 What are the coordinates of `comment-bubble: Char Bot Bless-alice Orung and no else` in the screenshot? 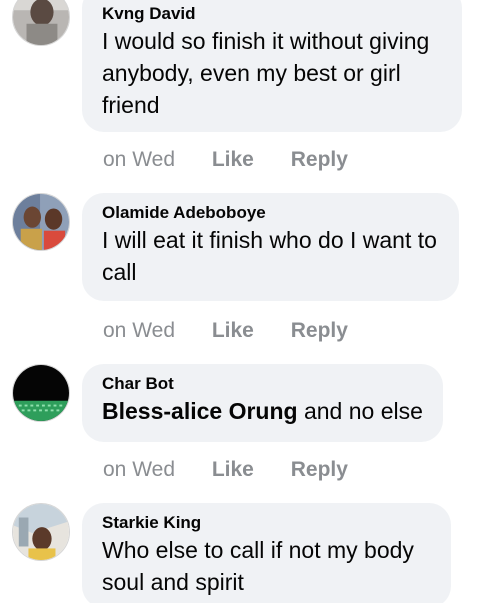 It's located at (262, 403).